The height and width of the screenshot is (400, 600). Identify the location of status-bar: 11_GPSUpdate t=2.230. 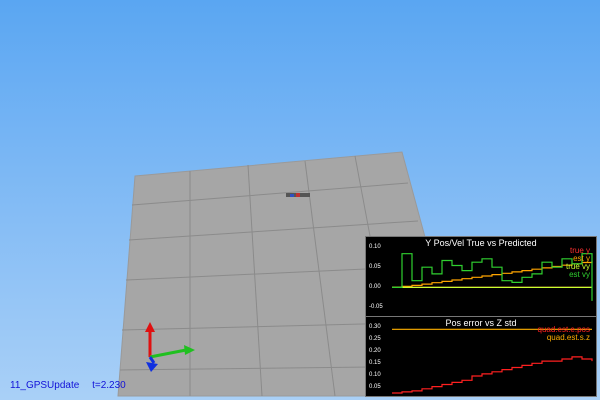
(73, 386).